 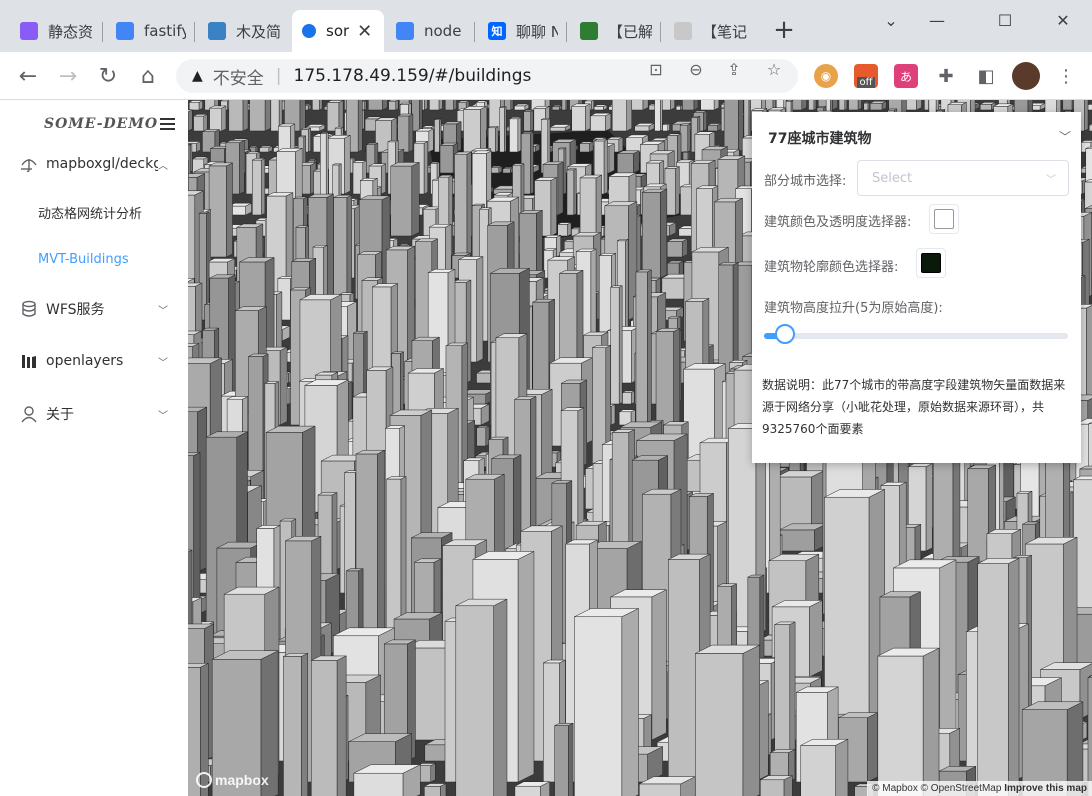 I want to click on submenu-grid-analysis: 动态格网统计分析, so click(x=94, y=212).